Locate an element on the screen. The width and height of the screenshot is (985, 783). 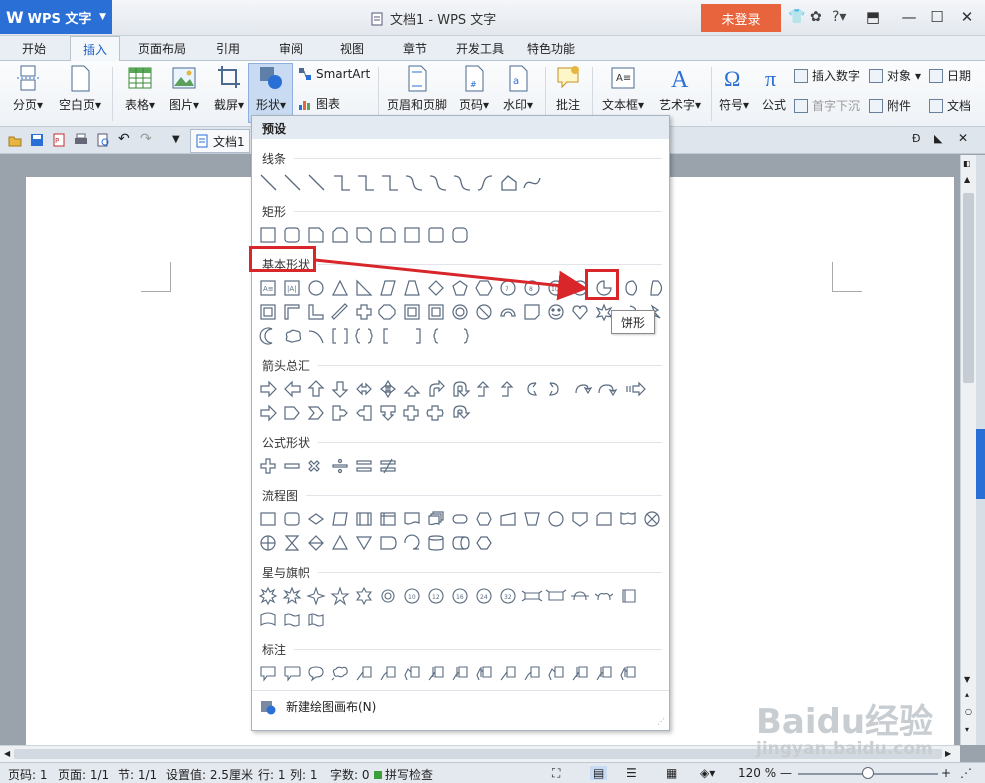
app-menu-button: W WPS 文字 ▼ is located at coordinates (56, 17).